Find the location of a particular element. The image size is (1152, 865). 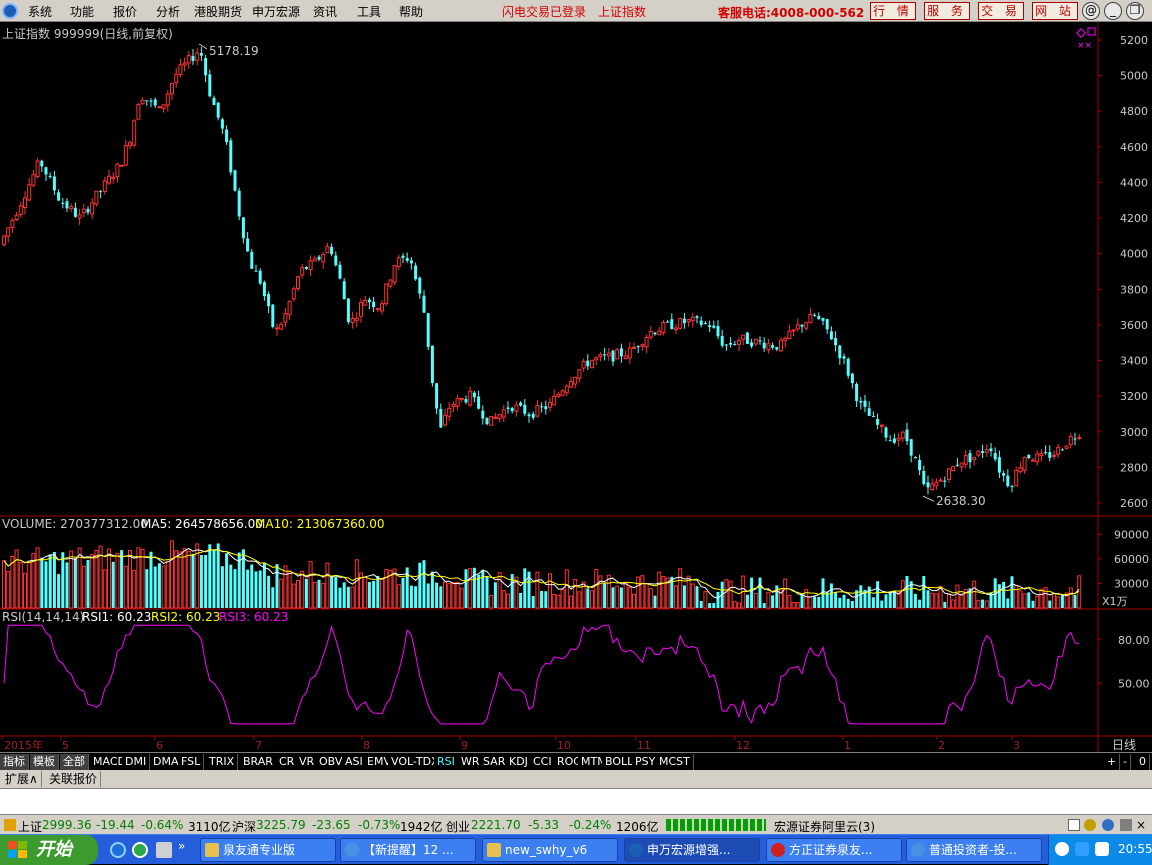

indicator-tab-brar: BRAR is located at coordinates (258, 762).